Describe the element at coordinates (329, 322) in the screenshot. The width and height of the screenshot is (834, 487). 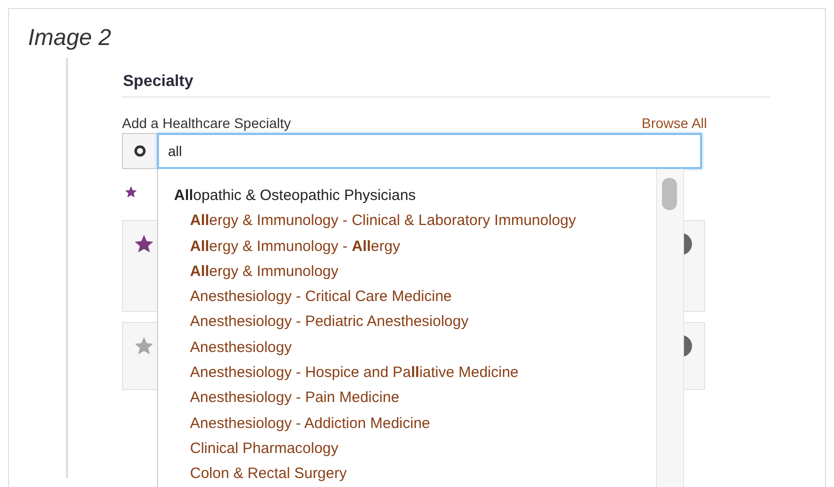
I see `suggestion-item: Anesthesiology - Pediatric Anesthesiology` at that location.